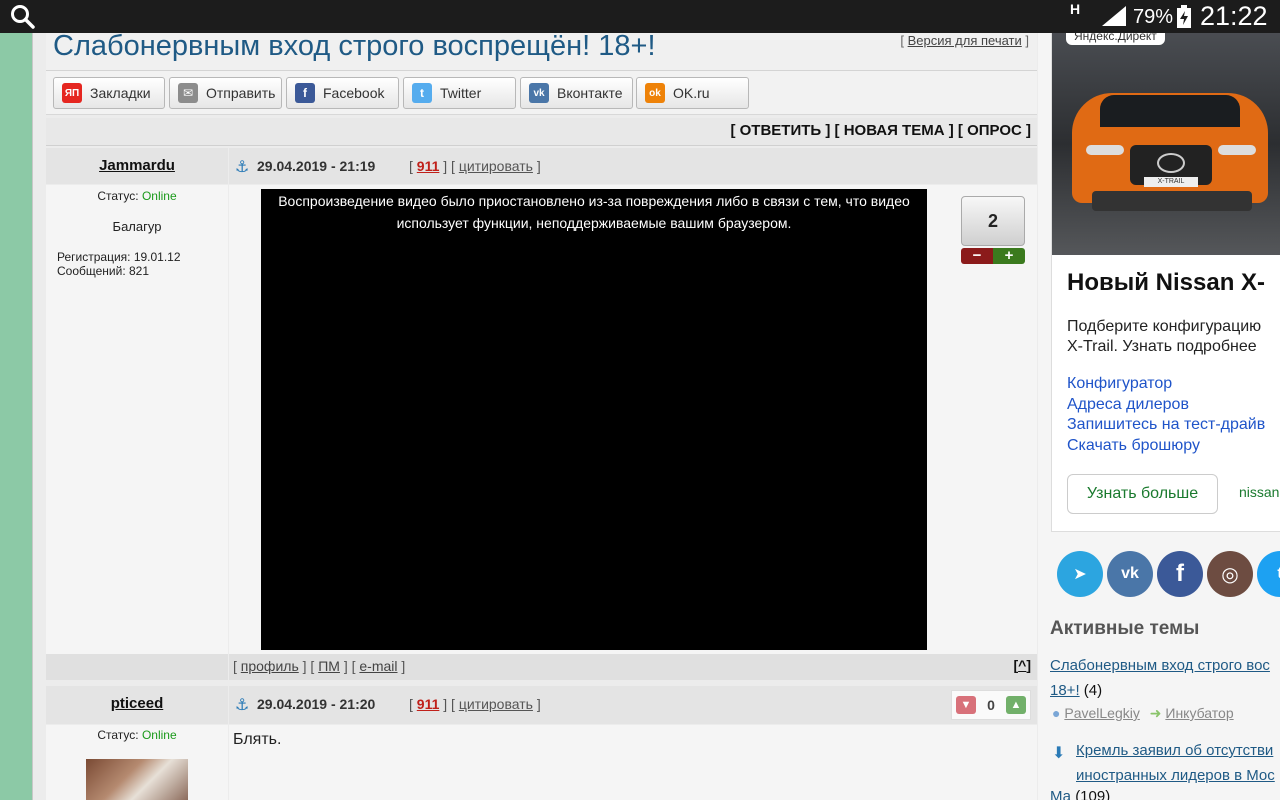 This screenshot has width=1280, height=800. What do you see at coordinates (894, 130) in the screenshot?
I see `new-topic-button: НОВАЯ ТЕМА` at bounding box center [894, 130].